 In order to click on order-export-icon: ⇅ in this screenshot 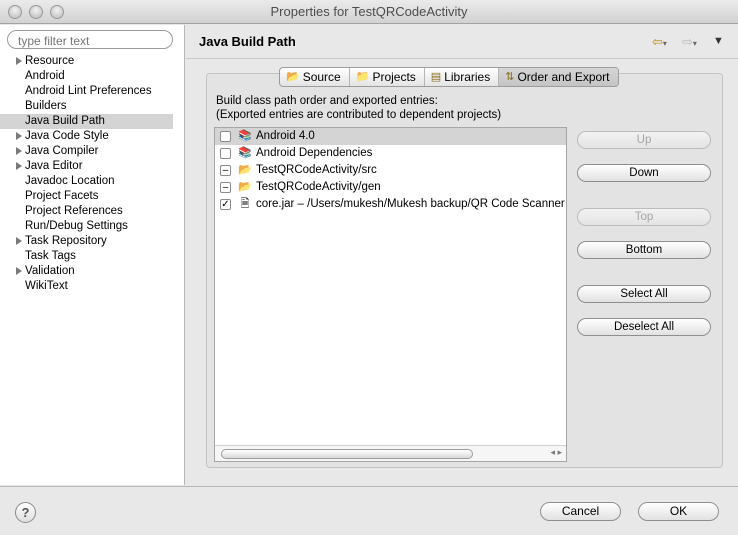, I will do `click(510, 77)`.